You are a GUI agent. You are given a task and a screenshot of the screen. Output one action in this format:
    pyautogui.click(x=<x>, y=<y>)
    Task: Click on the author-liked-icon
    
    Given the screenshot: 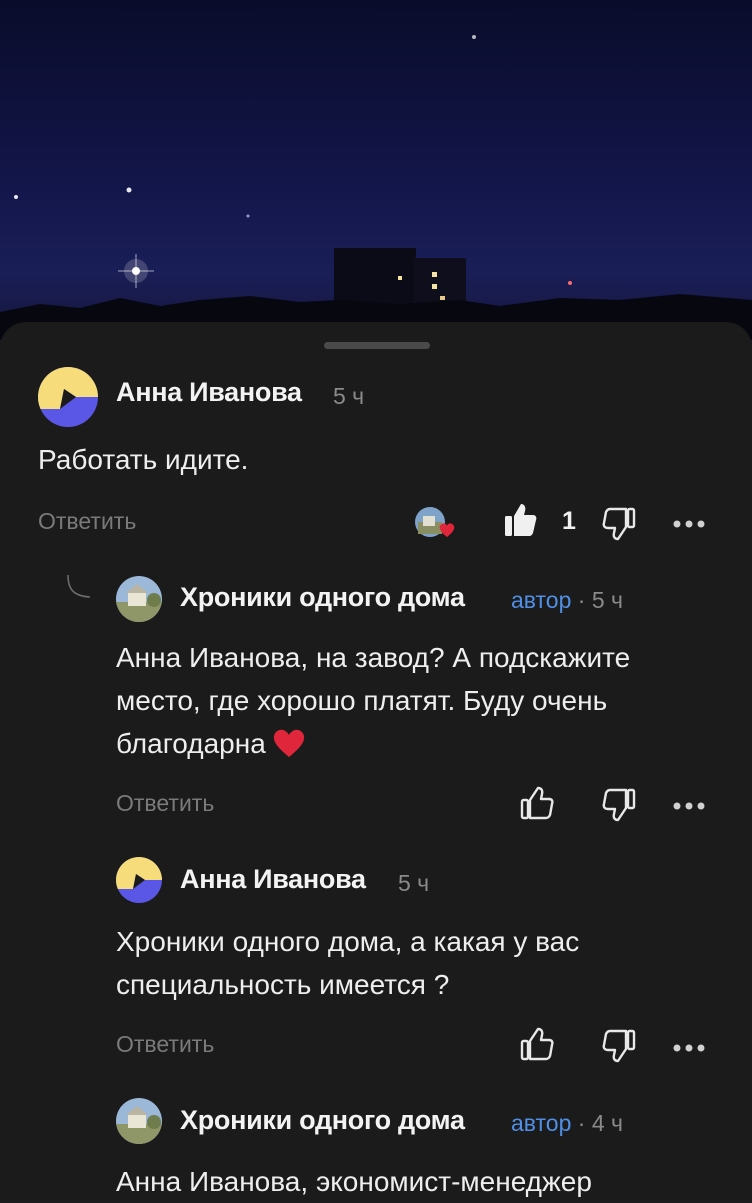 What is the action you would take?
    pyautogui.click(x=436, y=523)
    